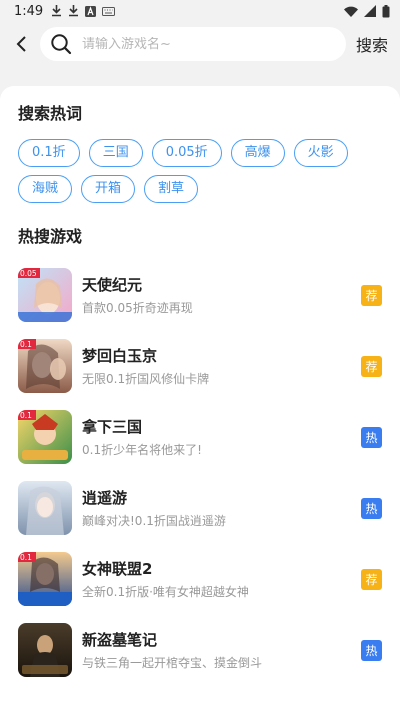 This screenshot has width=400, height=710. Describe the element at coordinates (45, 436) in the screenshot. I see `threekingdoms-game-icon: 0.1` at that location.